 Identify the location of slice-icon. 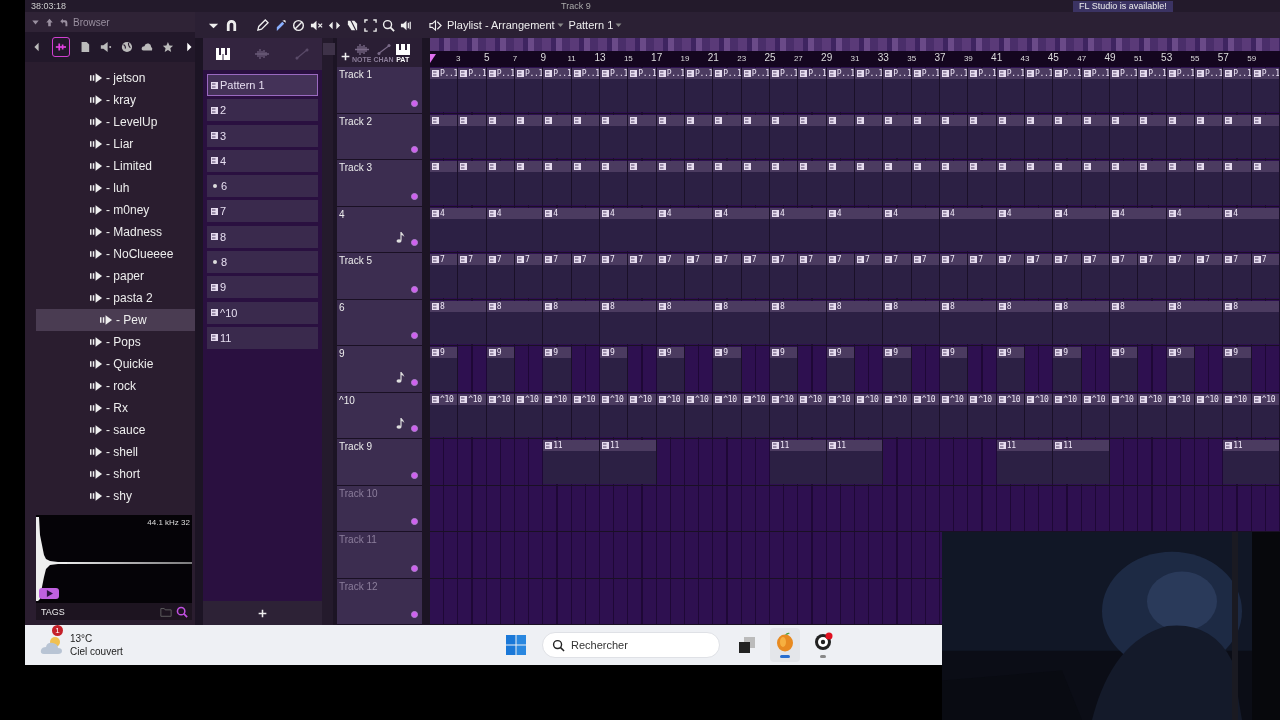
(352, 25).